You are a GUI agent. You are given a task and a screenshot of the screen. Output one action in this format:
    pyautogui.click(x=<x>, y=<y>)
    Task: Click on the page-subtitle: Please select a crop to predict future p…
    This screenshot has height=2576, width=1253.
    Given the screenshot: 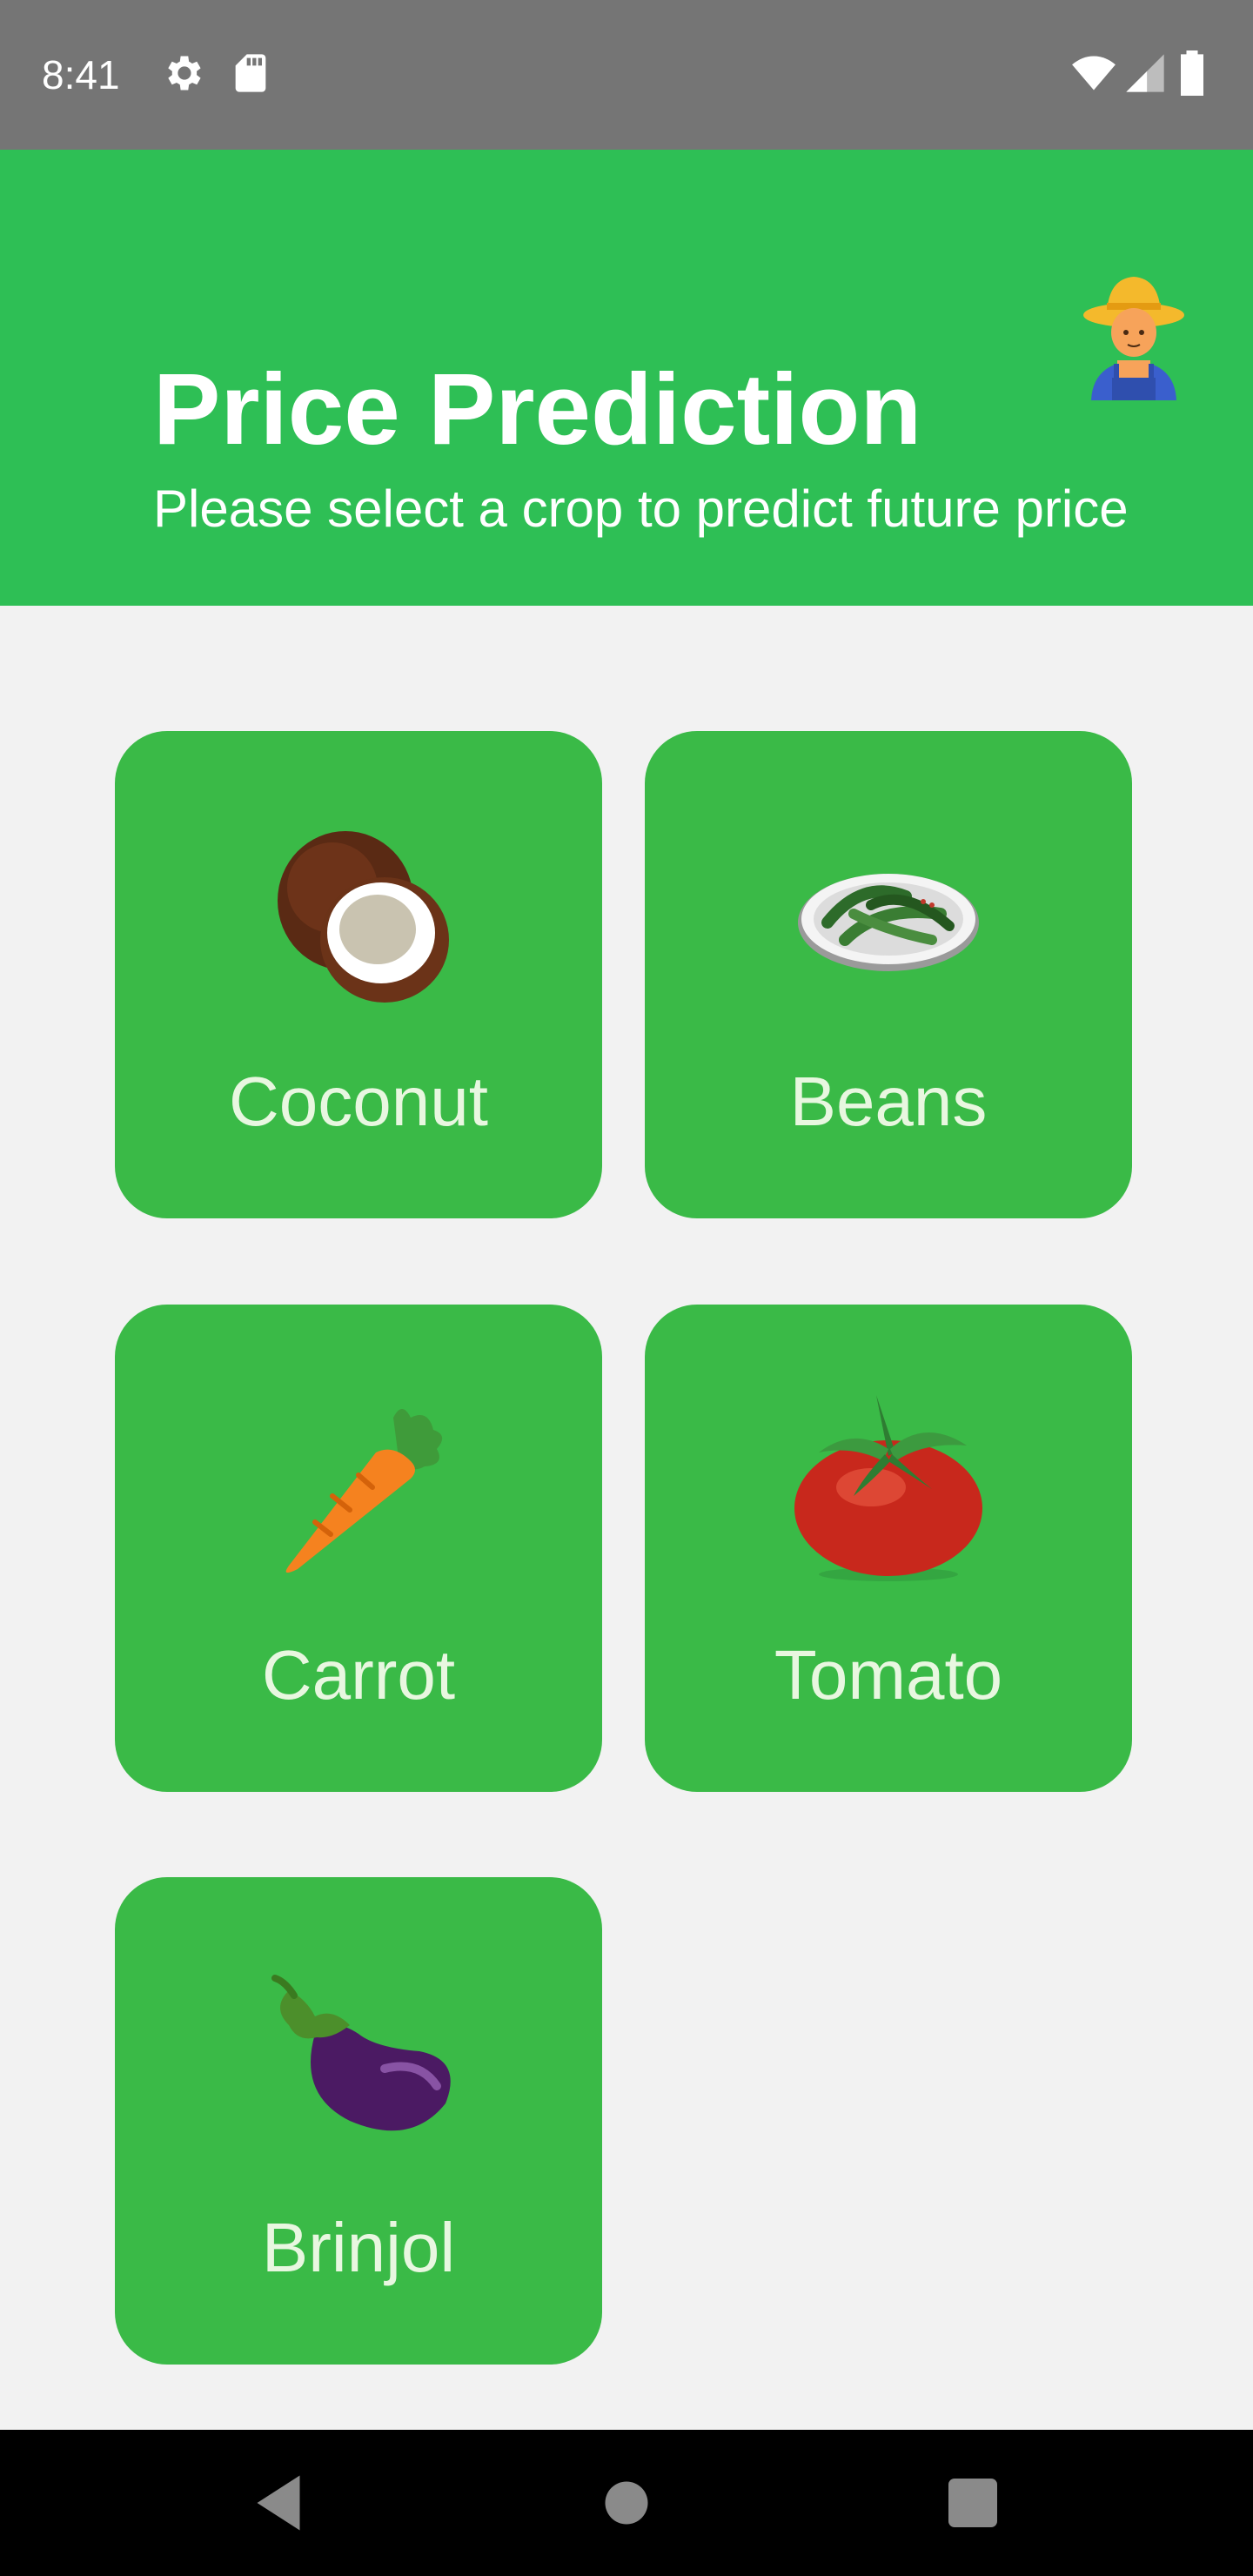 What is the action you would take?
    pyautogui.click(x=641, y=509)
    